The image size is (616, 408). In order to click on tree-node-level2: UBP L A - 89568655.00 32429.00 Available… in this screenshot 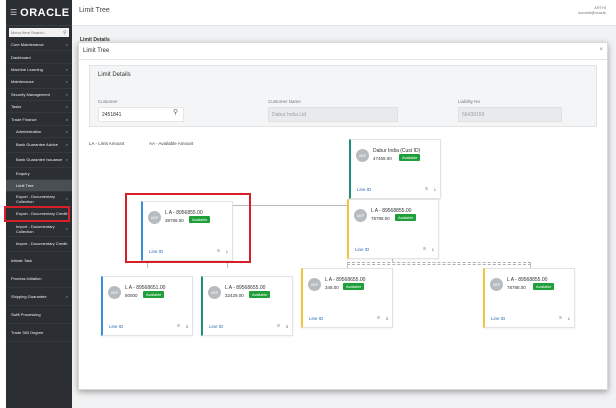, I will do `click(247, 306)`.